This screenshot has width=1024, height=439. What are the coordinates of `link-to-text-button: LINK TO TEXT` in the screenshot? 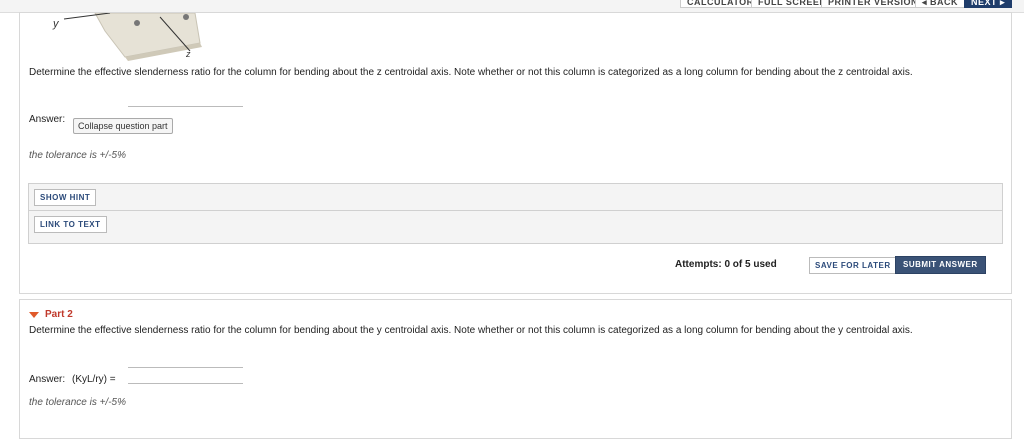 It's located at (70, 224).